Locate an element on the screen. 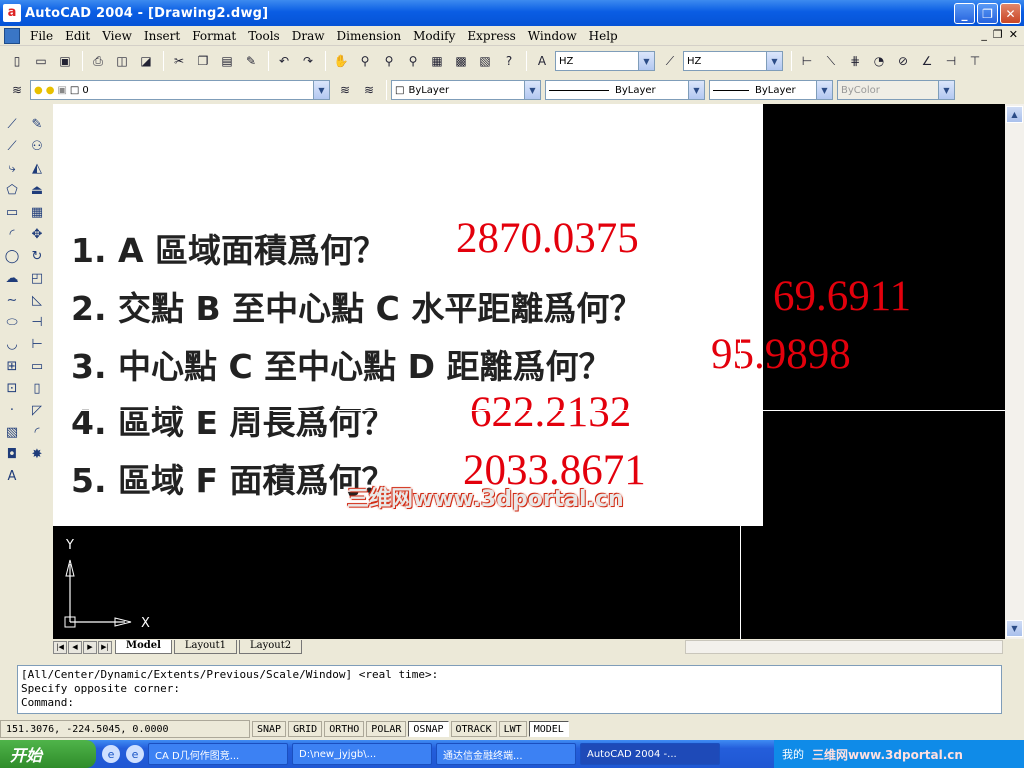  menu-window: Window is located at coordinates (552, 36).